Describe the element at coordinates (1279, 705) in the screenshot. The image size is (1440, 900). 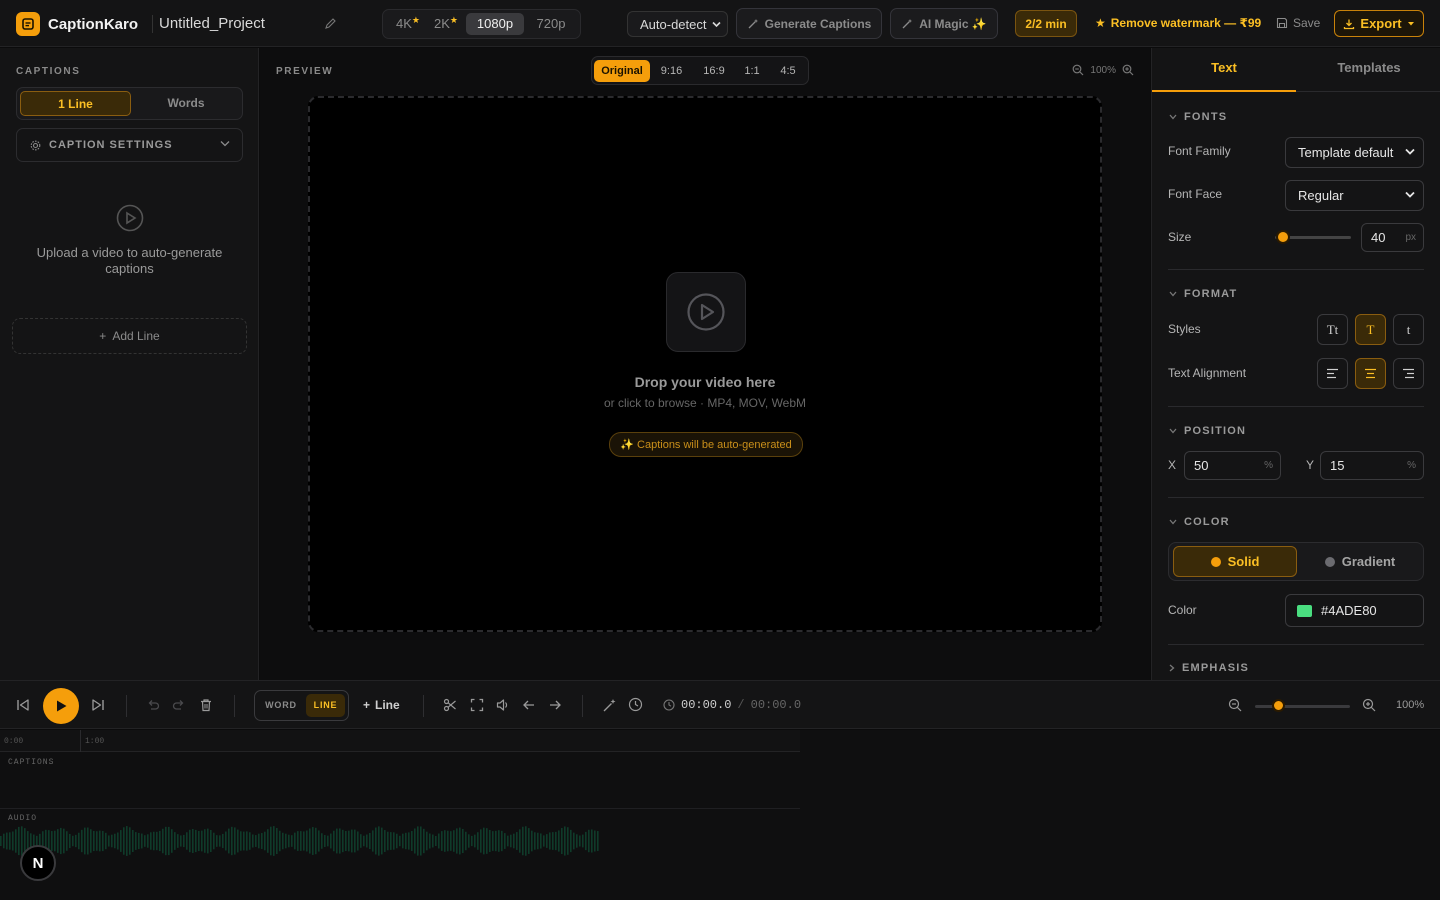
I see `timeline-zoom-handle` at that location.